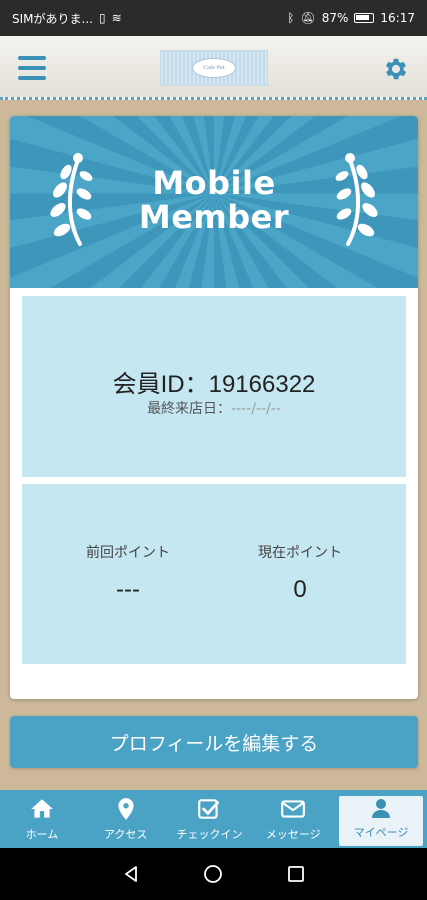 Image resolution: width=427 pixels, height=900 pixels. I want to click on previous-points: 前回ポイント ---, so click(128, 573).